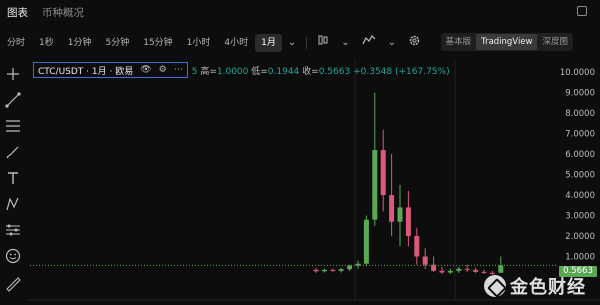 This screenshot has width=600, height=305. What do you see at coordinates (232, 71) in the screenshot?
I see `high-value: 1.0000` at bounding box center [232, 71].